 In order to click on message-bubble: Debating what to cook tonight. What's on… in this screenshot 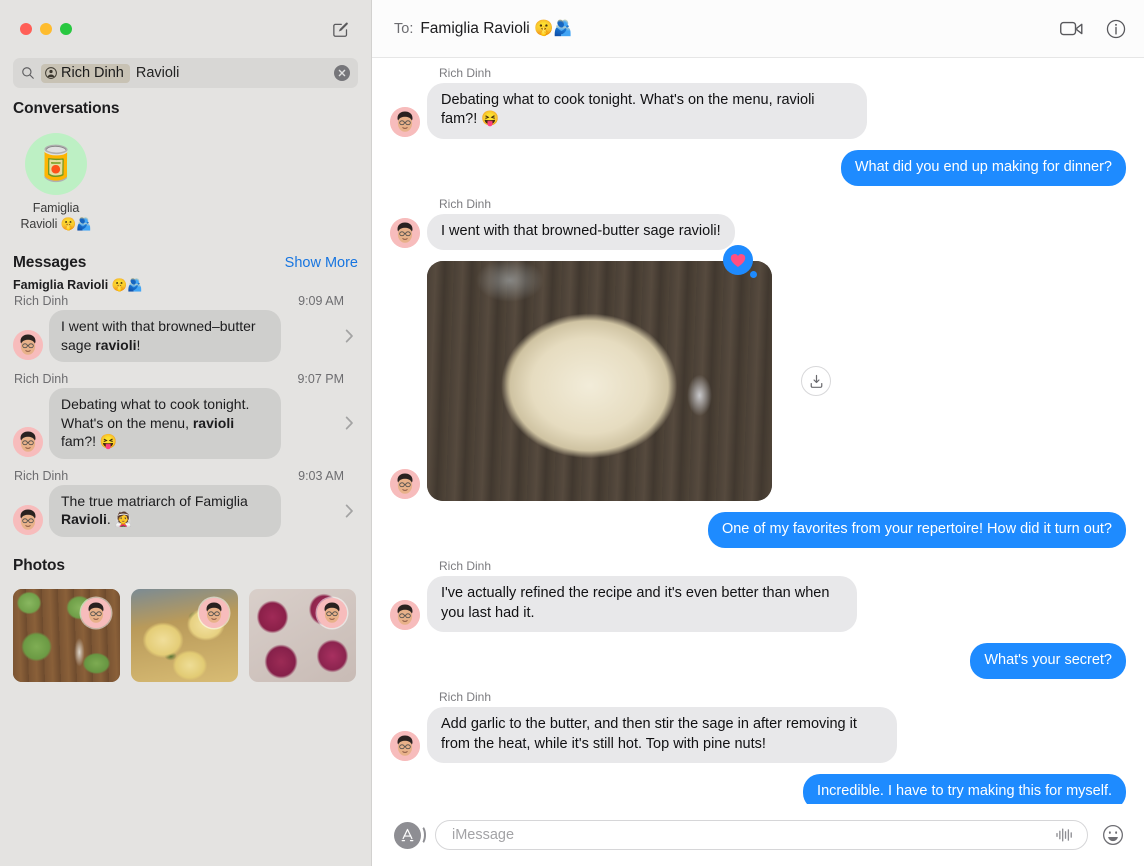, I will do `click(643, 111)`.